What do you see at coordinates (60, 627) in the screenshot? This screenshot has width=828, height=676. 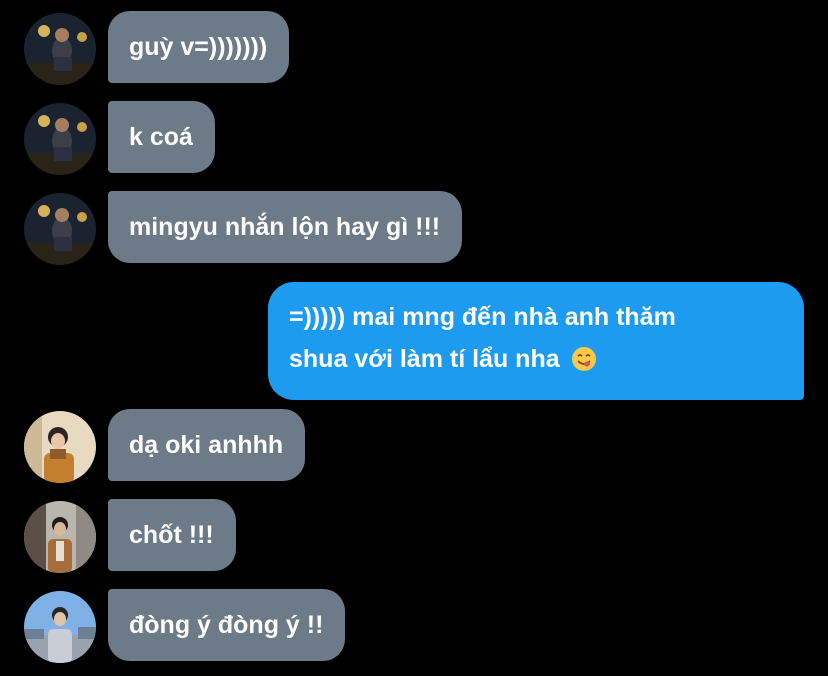 I see `avatar-outdoor-icon` at bounding box center [60, 627].